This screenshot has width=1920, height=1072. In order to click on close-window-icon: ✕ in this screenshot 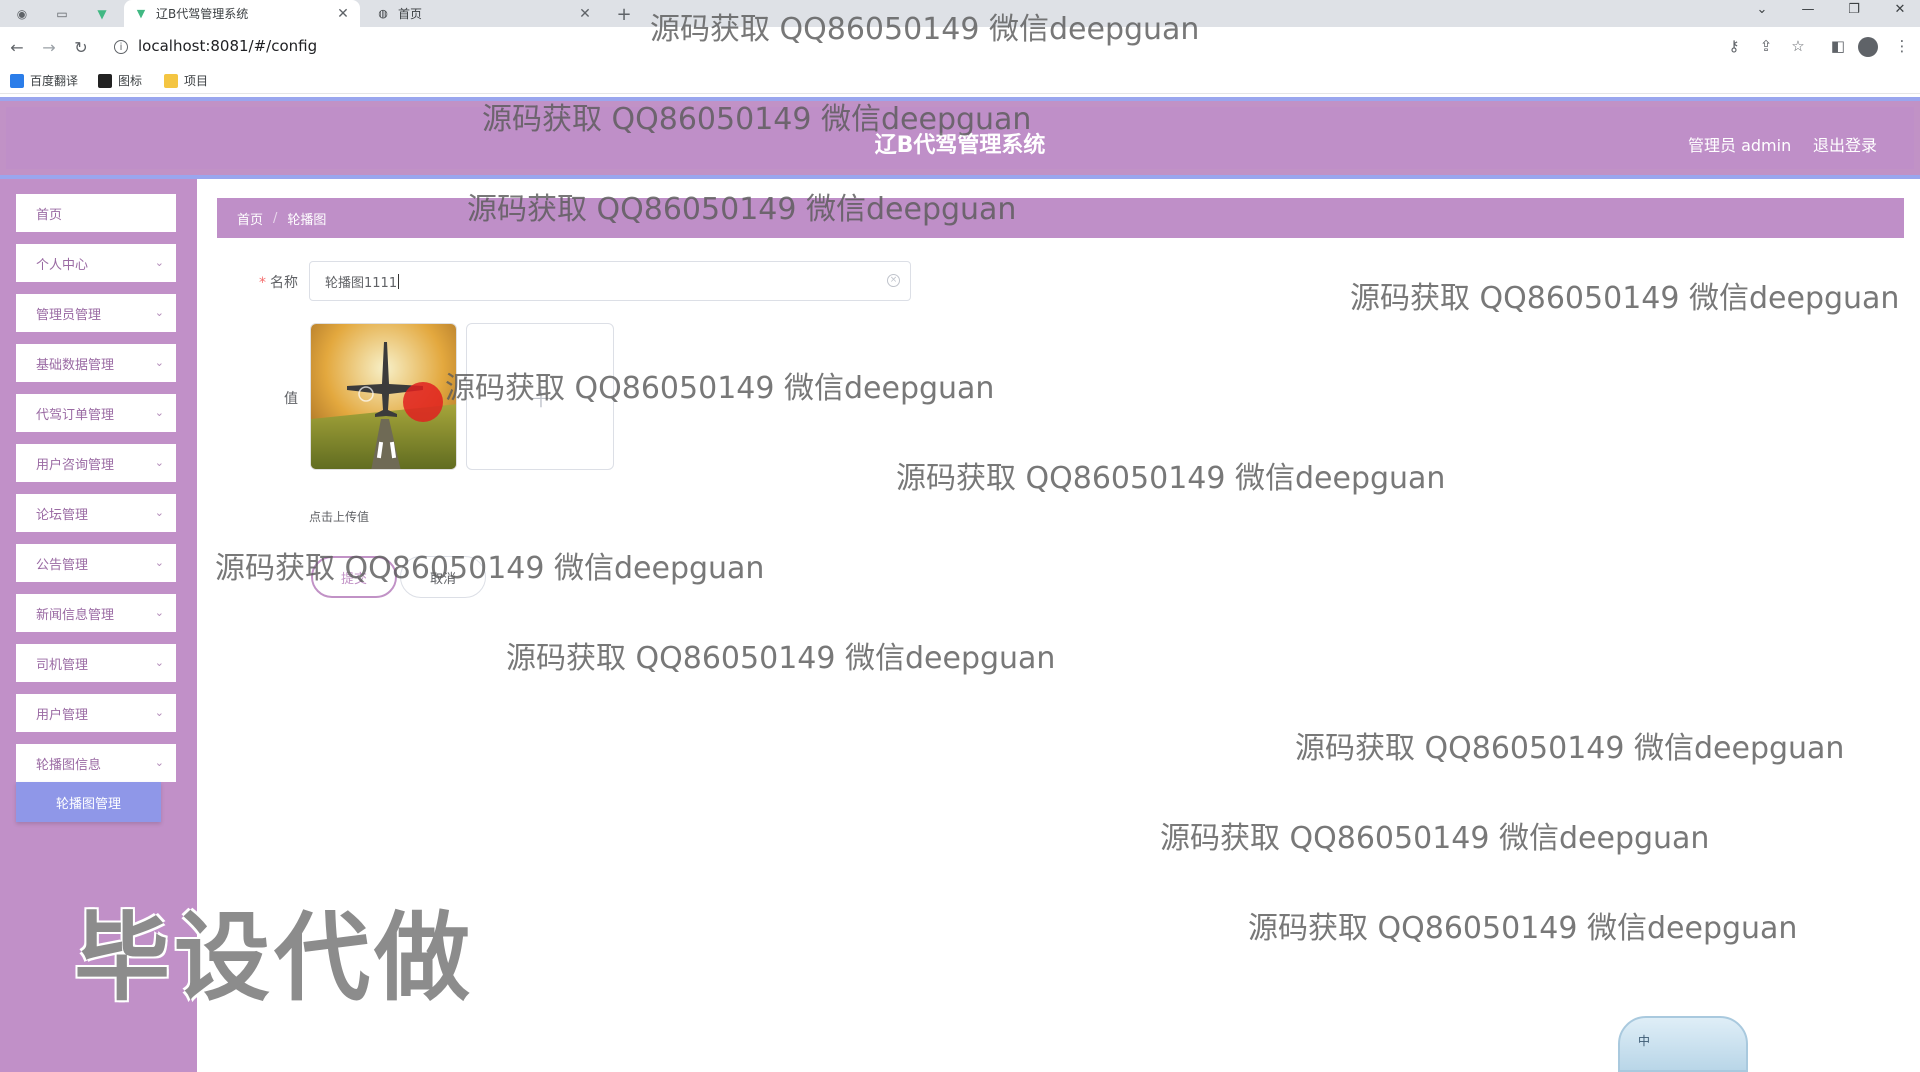, I will do `click(1900, 9)`.